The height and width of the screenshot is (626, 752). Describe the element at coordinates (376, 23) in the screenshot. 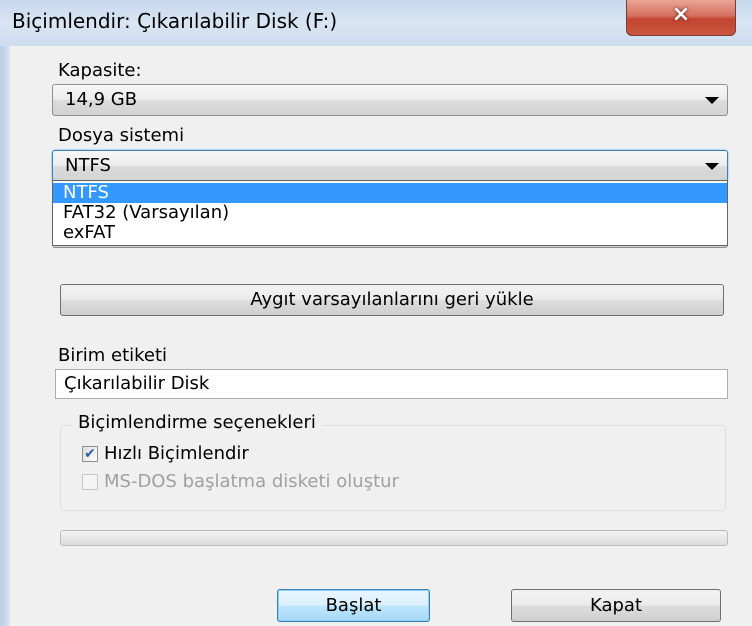

I see `title-bar: Biçimlendir: Çıkarılabilir Disk (F:) ×` at that location.